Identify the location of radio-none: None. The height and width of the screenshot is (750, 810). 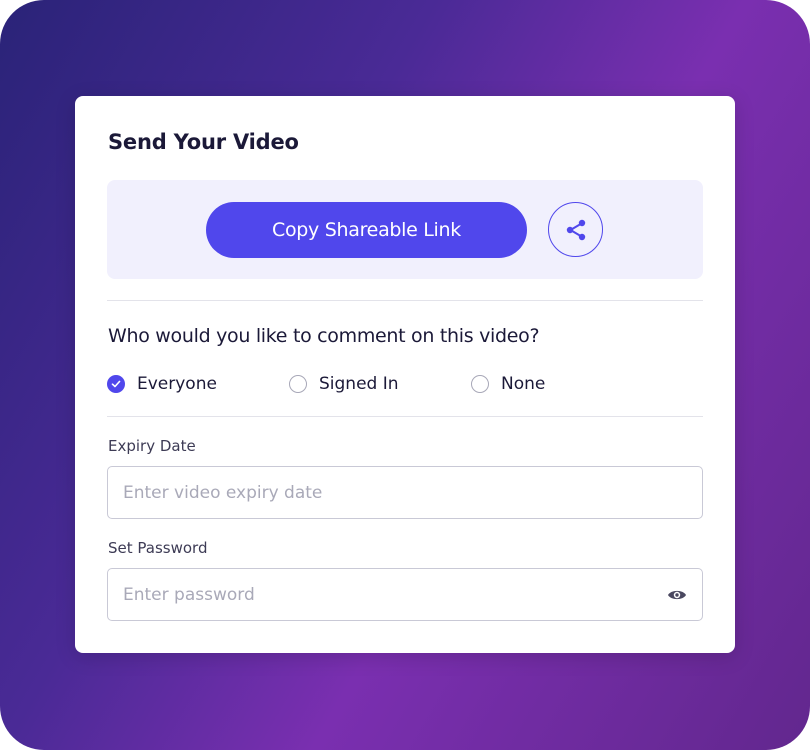
(508, 384).